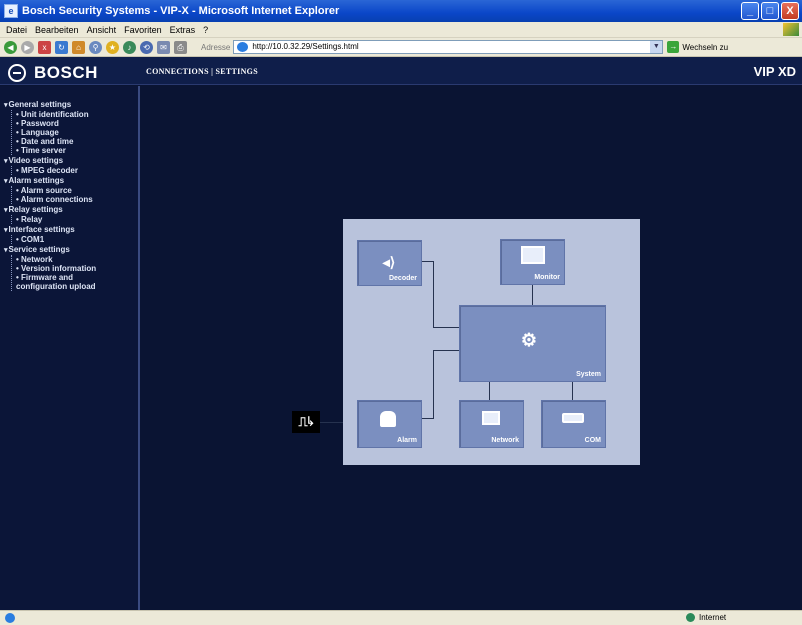 Image resolution: width=802 pixels, height=625 pixels. Describe the element at coordinates (216, 47) in the screenshot. I see `address-label: Adresse` at that location.